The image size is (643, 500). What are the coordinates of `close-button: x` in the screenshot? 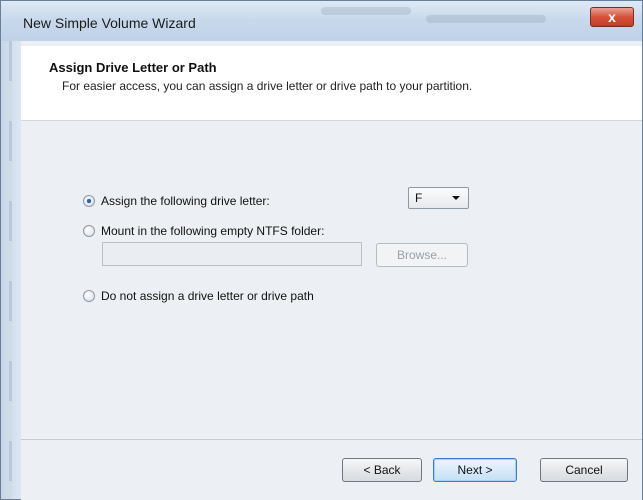 It's located at (612, 17).